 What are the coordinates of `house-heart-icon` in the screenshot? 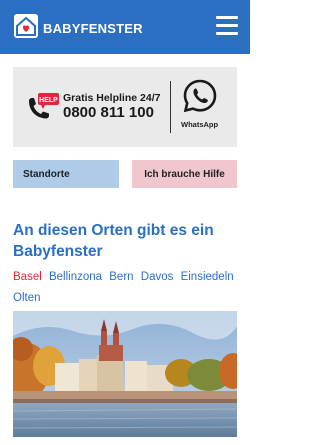 It's located at (26, 26).